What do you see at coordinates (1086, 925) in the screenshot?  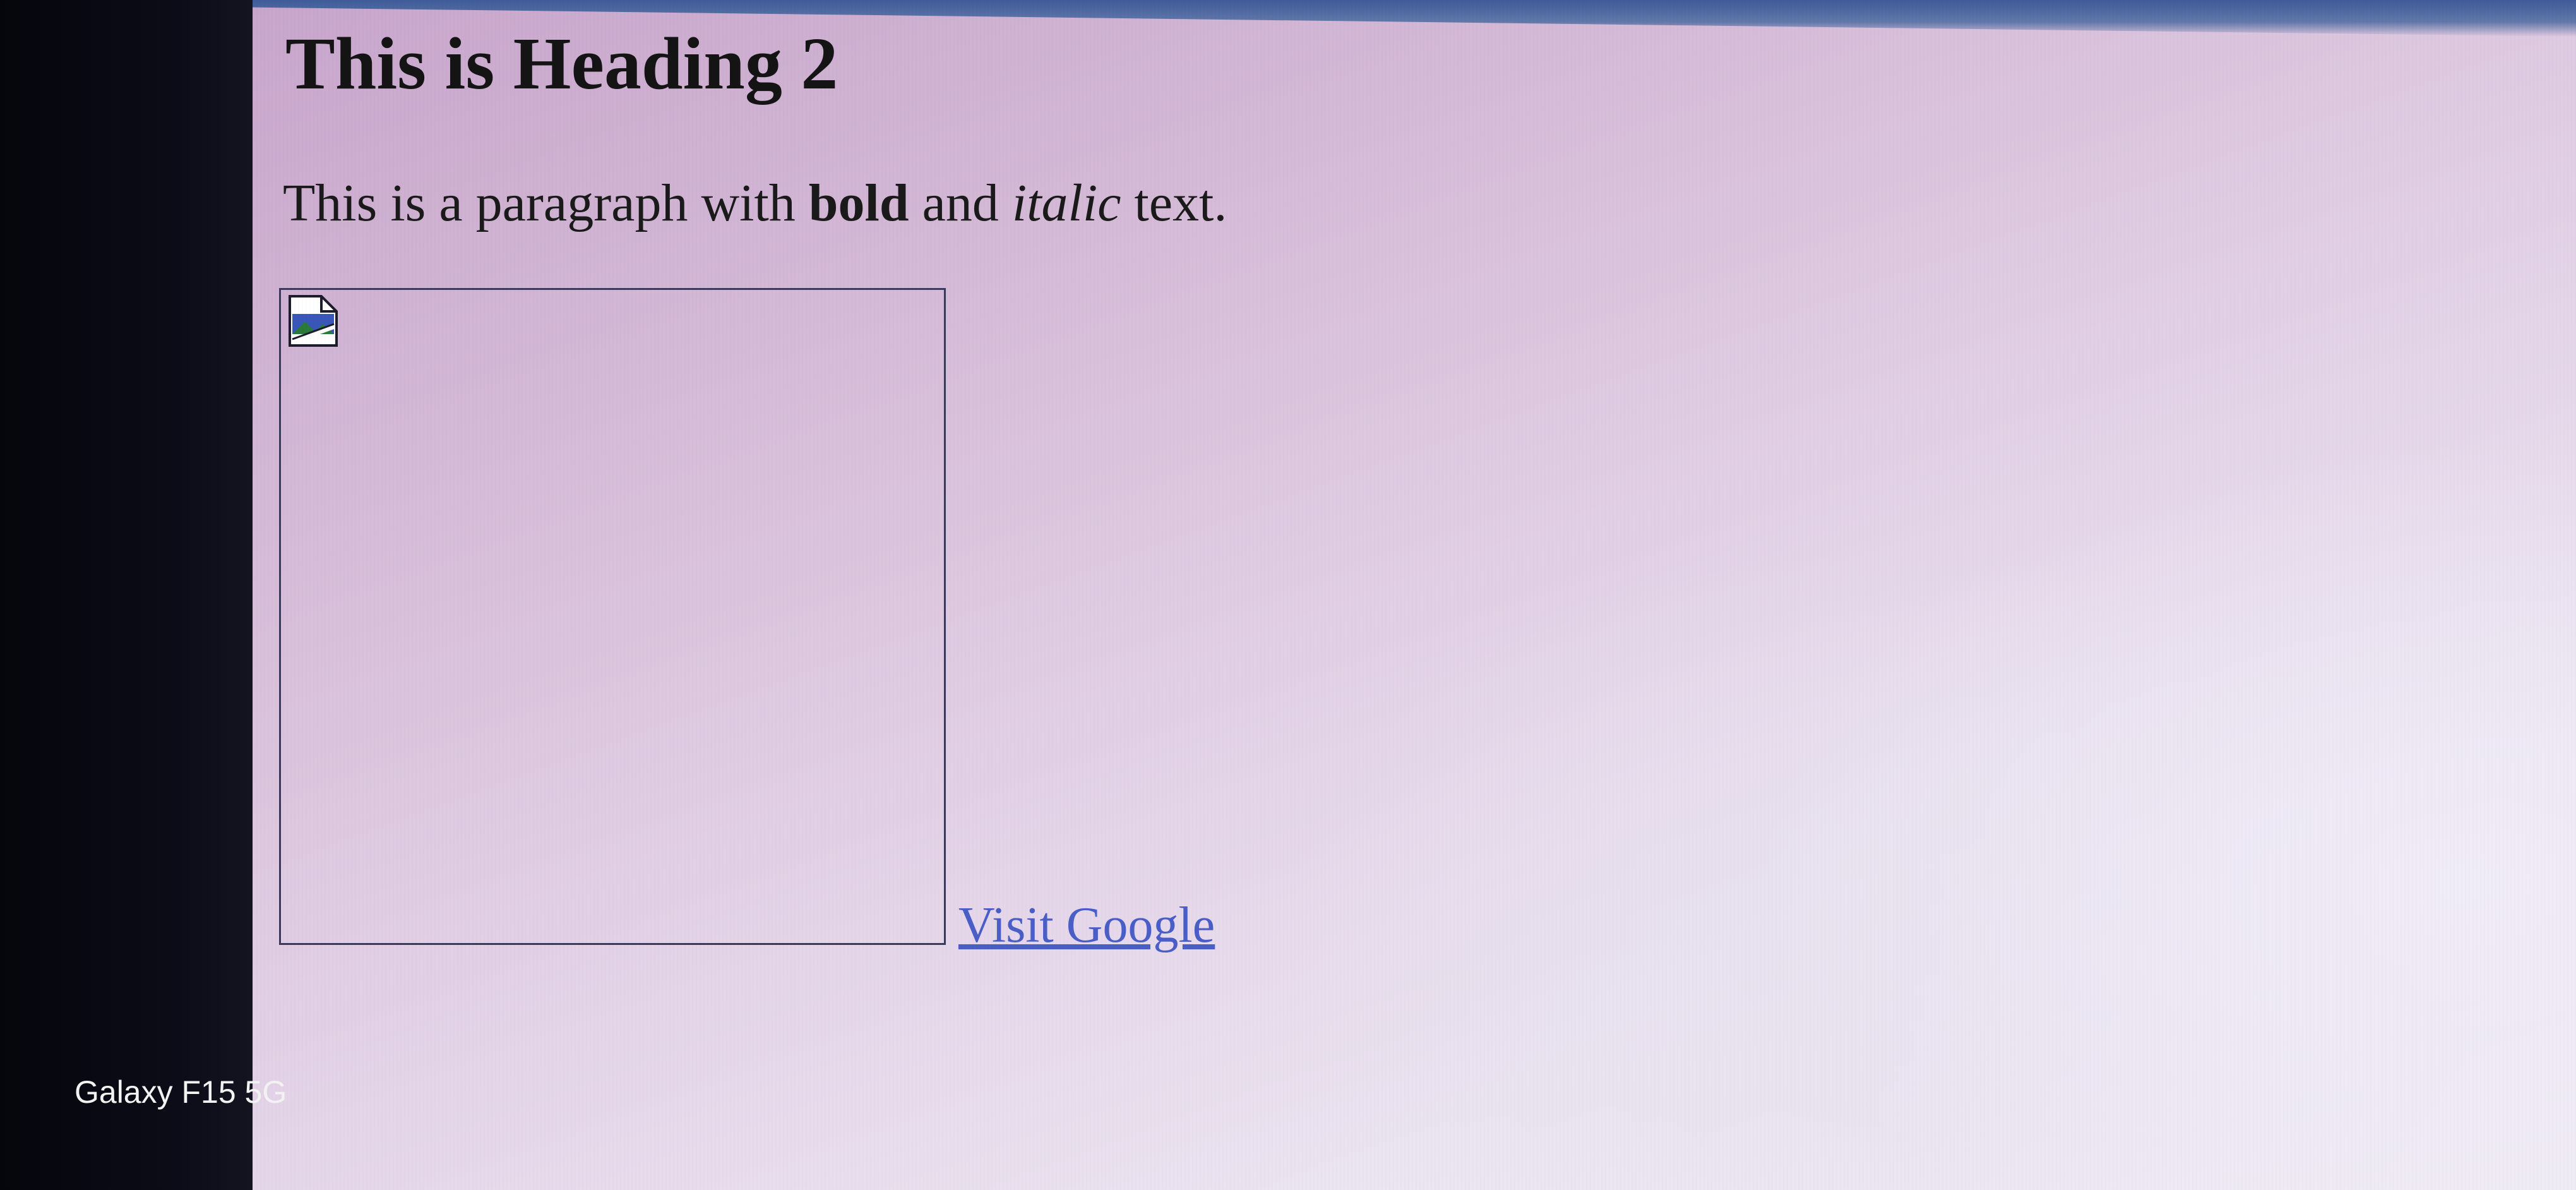 I see `visit-google-link: Visit Google` at bounding box center [1086, 925].